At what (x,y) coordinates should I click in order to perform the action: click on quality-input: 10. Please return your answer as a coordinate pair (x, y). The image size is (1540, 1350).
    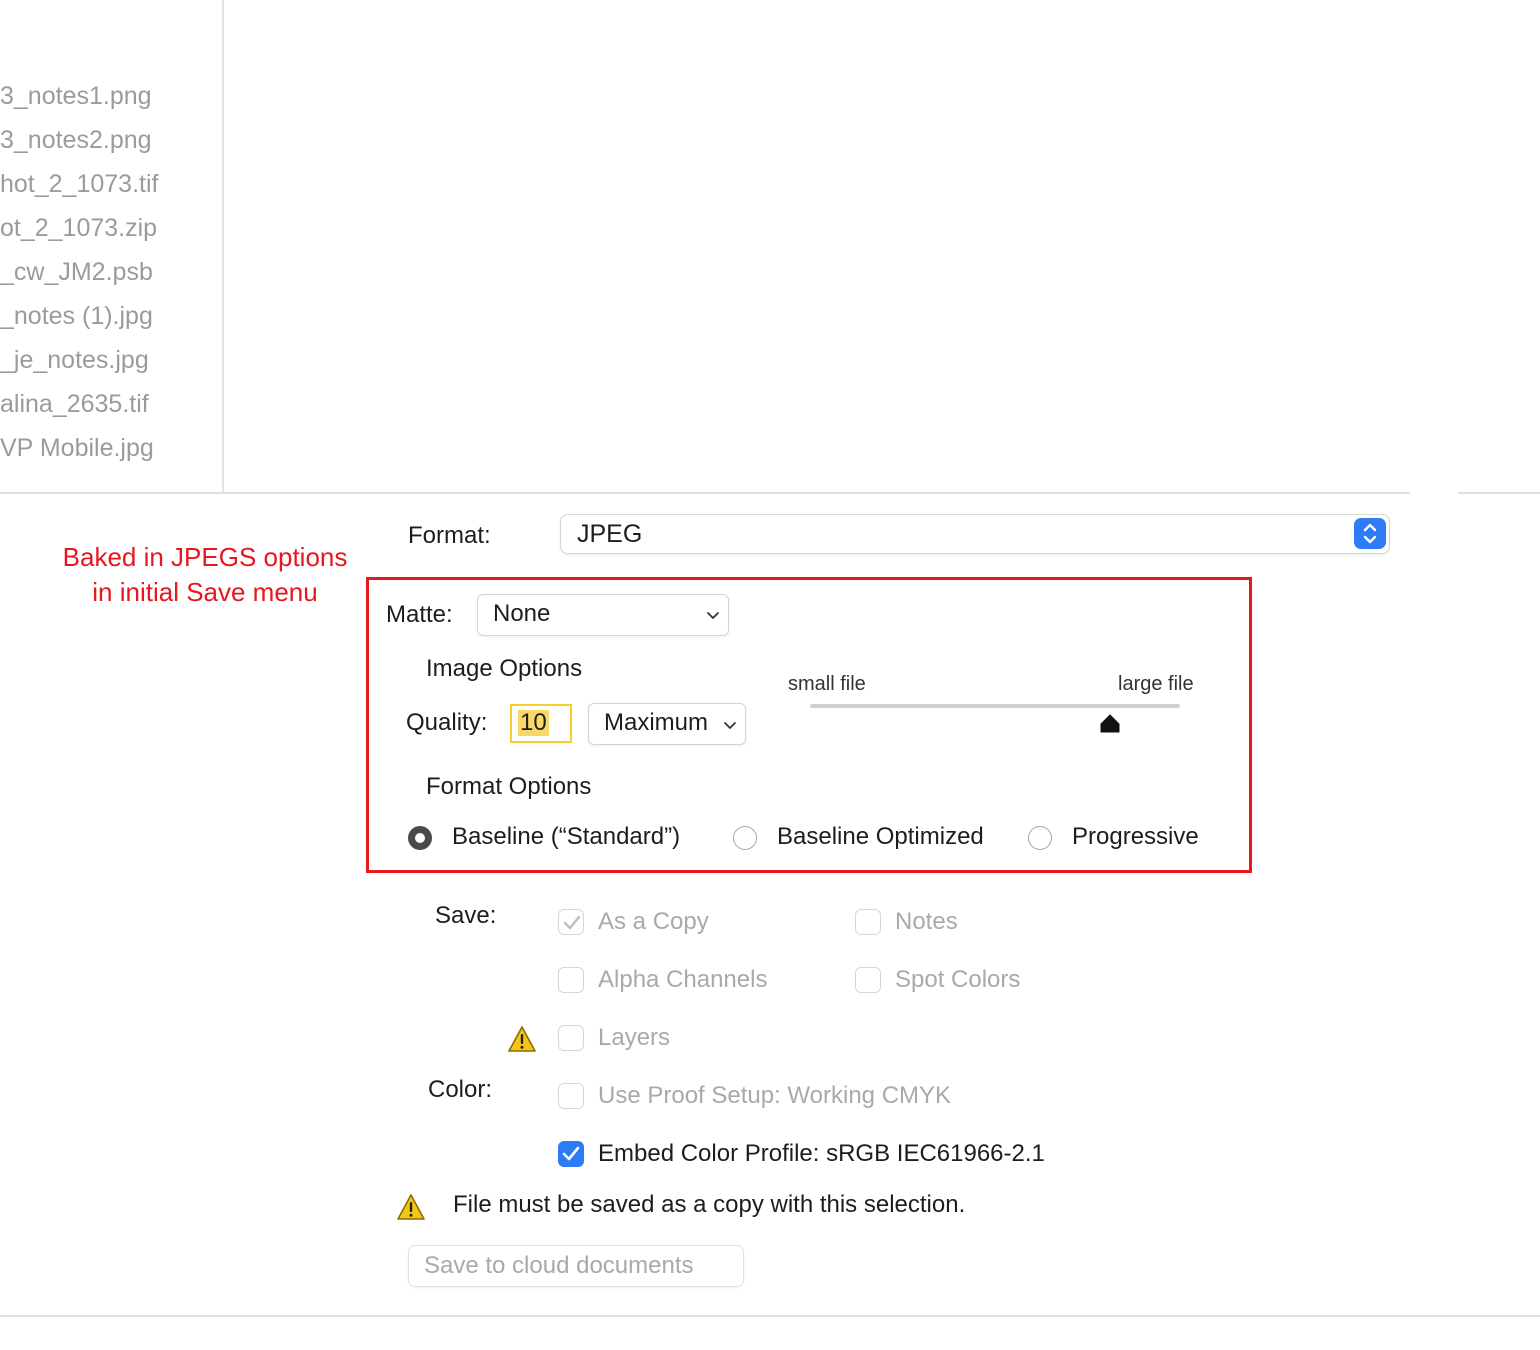
    Looking at the image, I should click on (541, 723).